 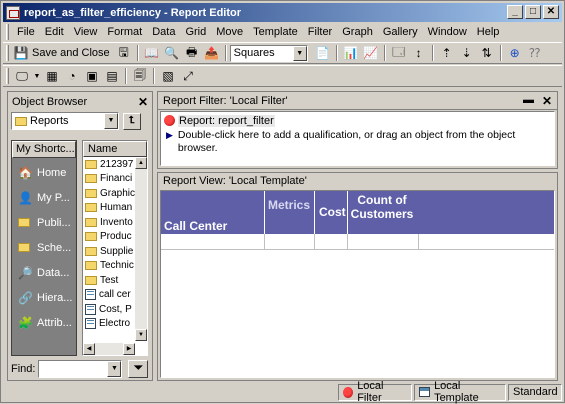 What do you see at coordinates (109, 349) in the screenshot?
I see `horizontal-scrollbar: ◀ ▶` at bounding box center [109, 349].